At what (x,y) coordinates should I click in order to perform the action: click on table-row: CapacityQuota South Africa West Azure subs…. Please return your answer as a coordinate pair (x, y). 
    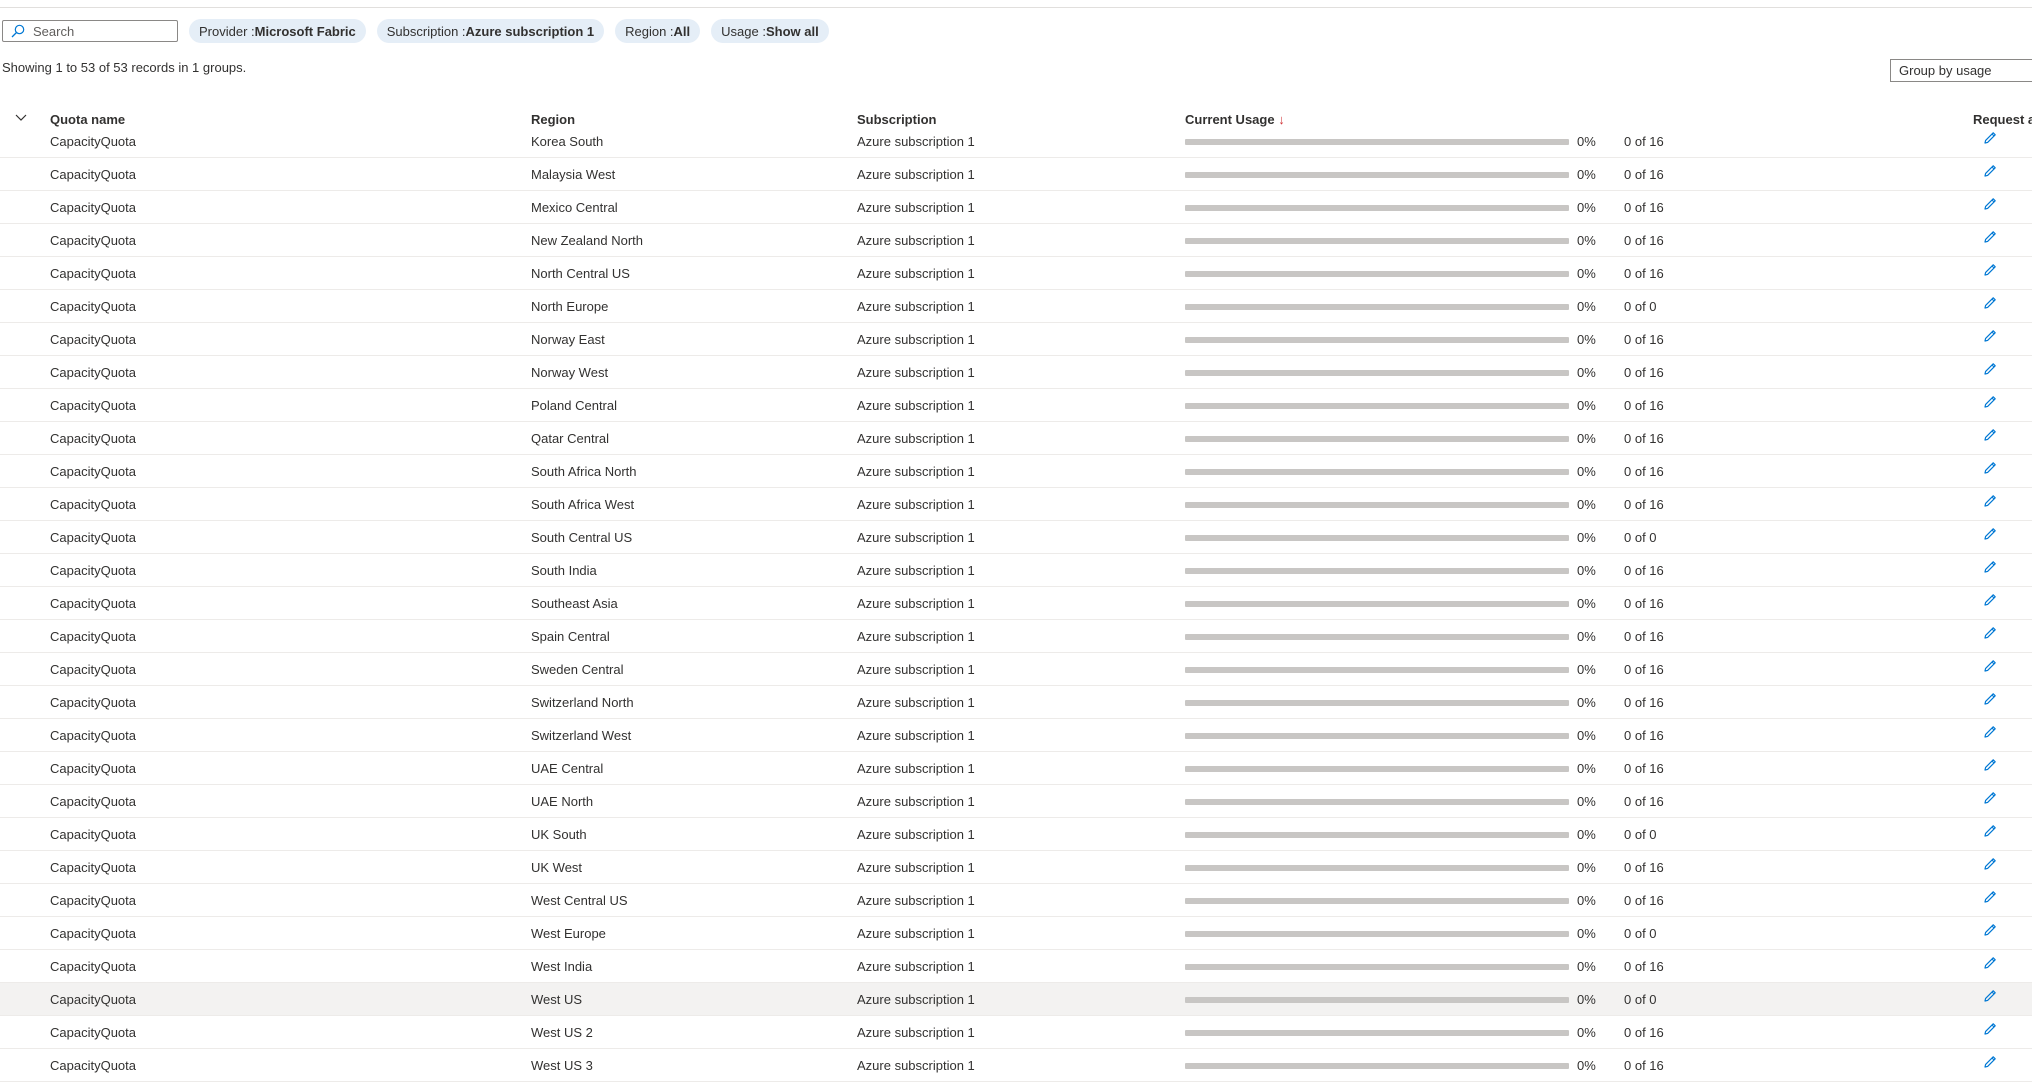
    Looking at the image, I should click on (1016, 504).